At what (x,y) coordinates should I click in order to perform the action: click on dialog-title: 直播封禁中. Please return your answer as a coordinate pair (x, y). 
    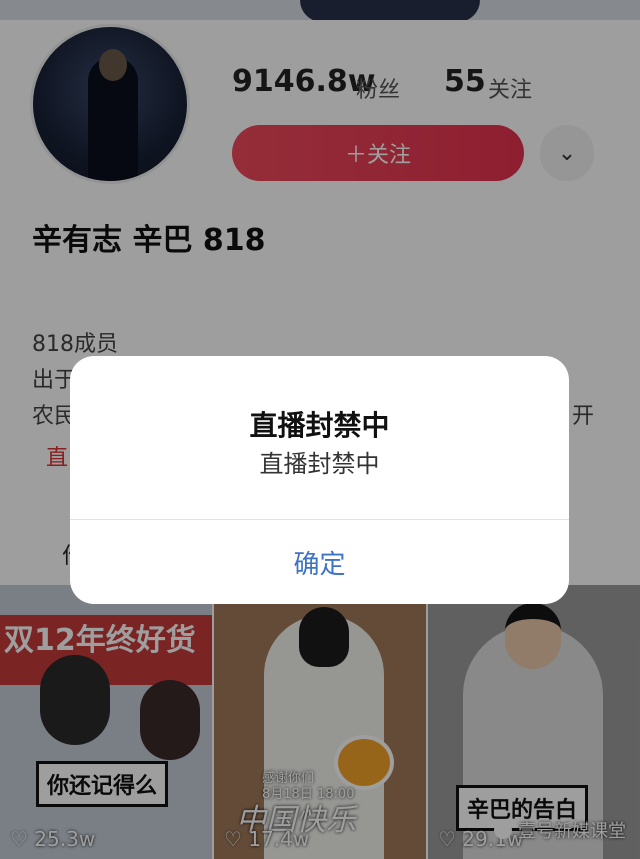
    Looking at the image, I should click on (319, 425).